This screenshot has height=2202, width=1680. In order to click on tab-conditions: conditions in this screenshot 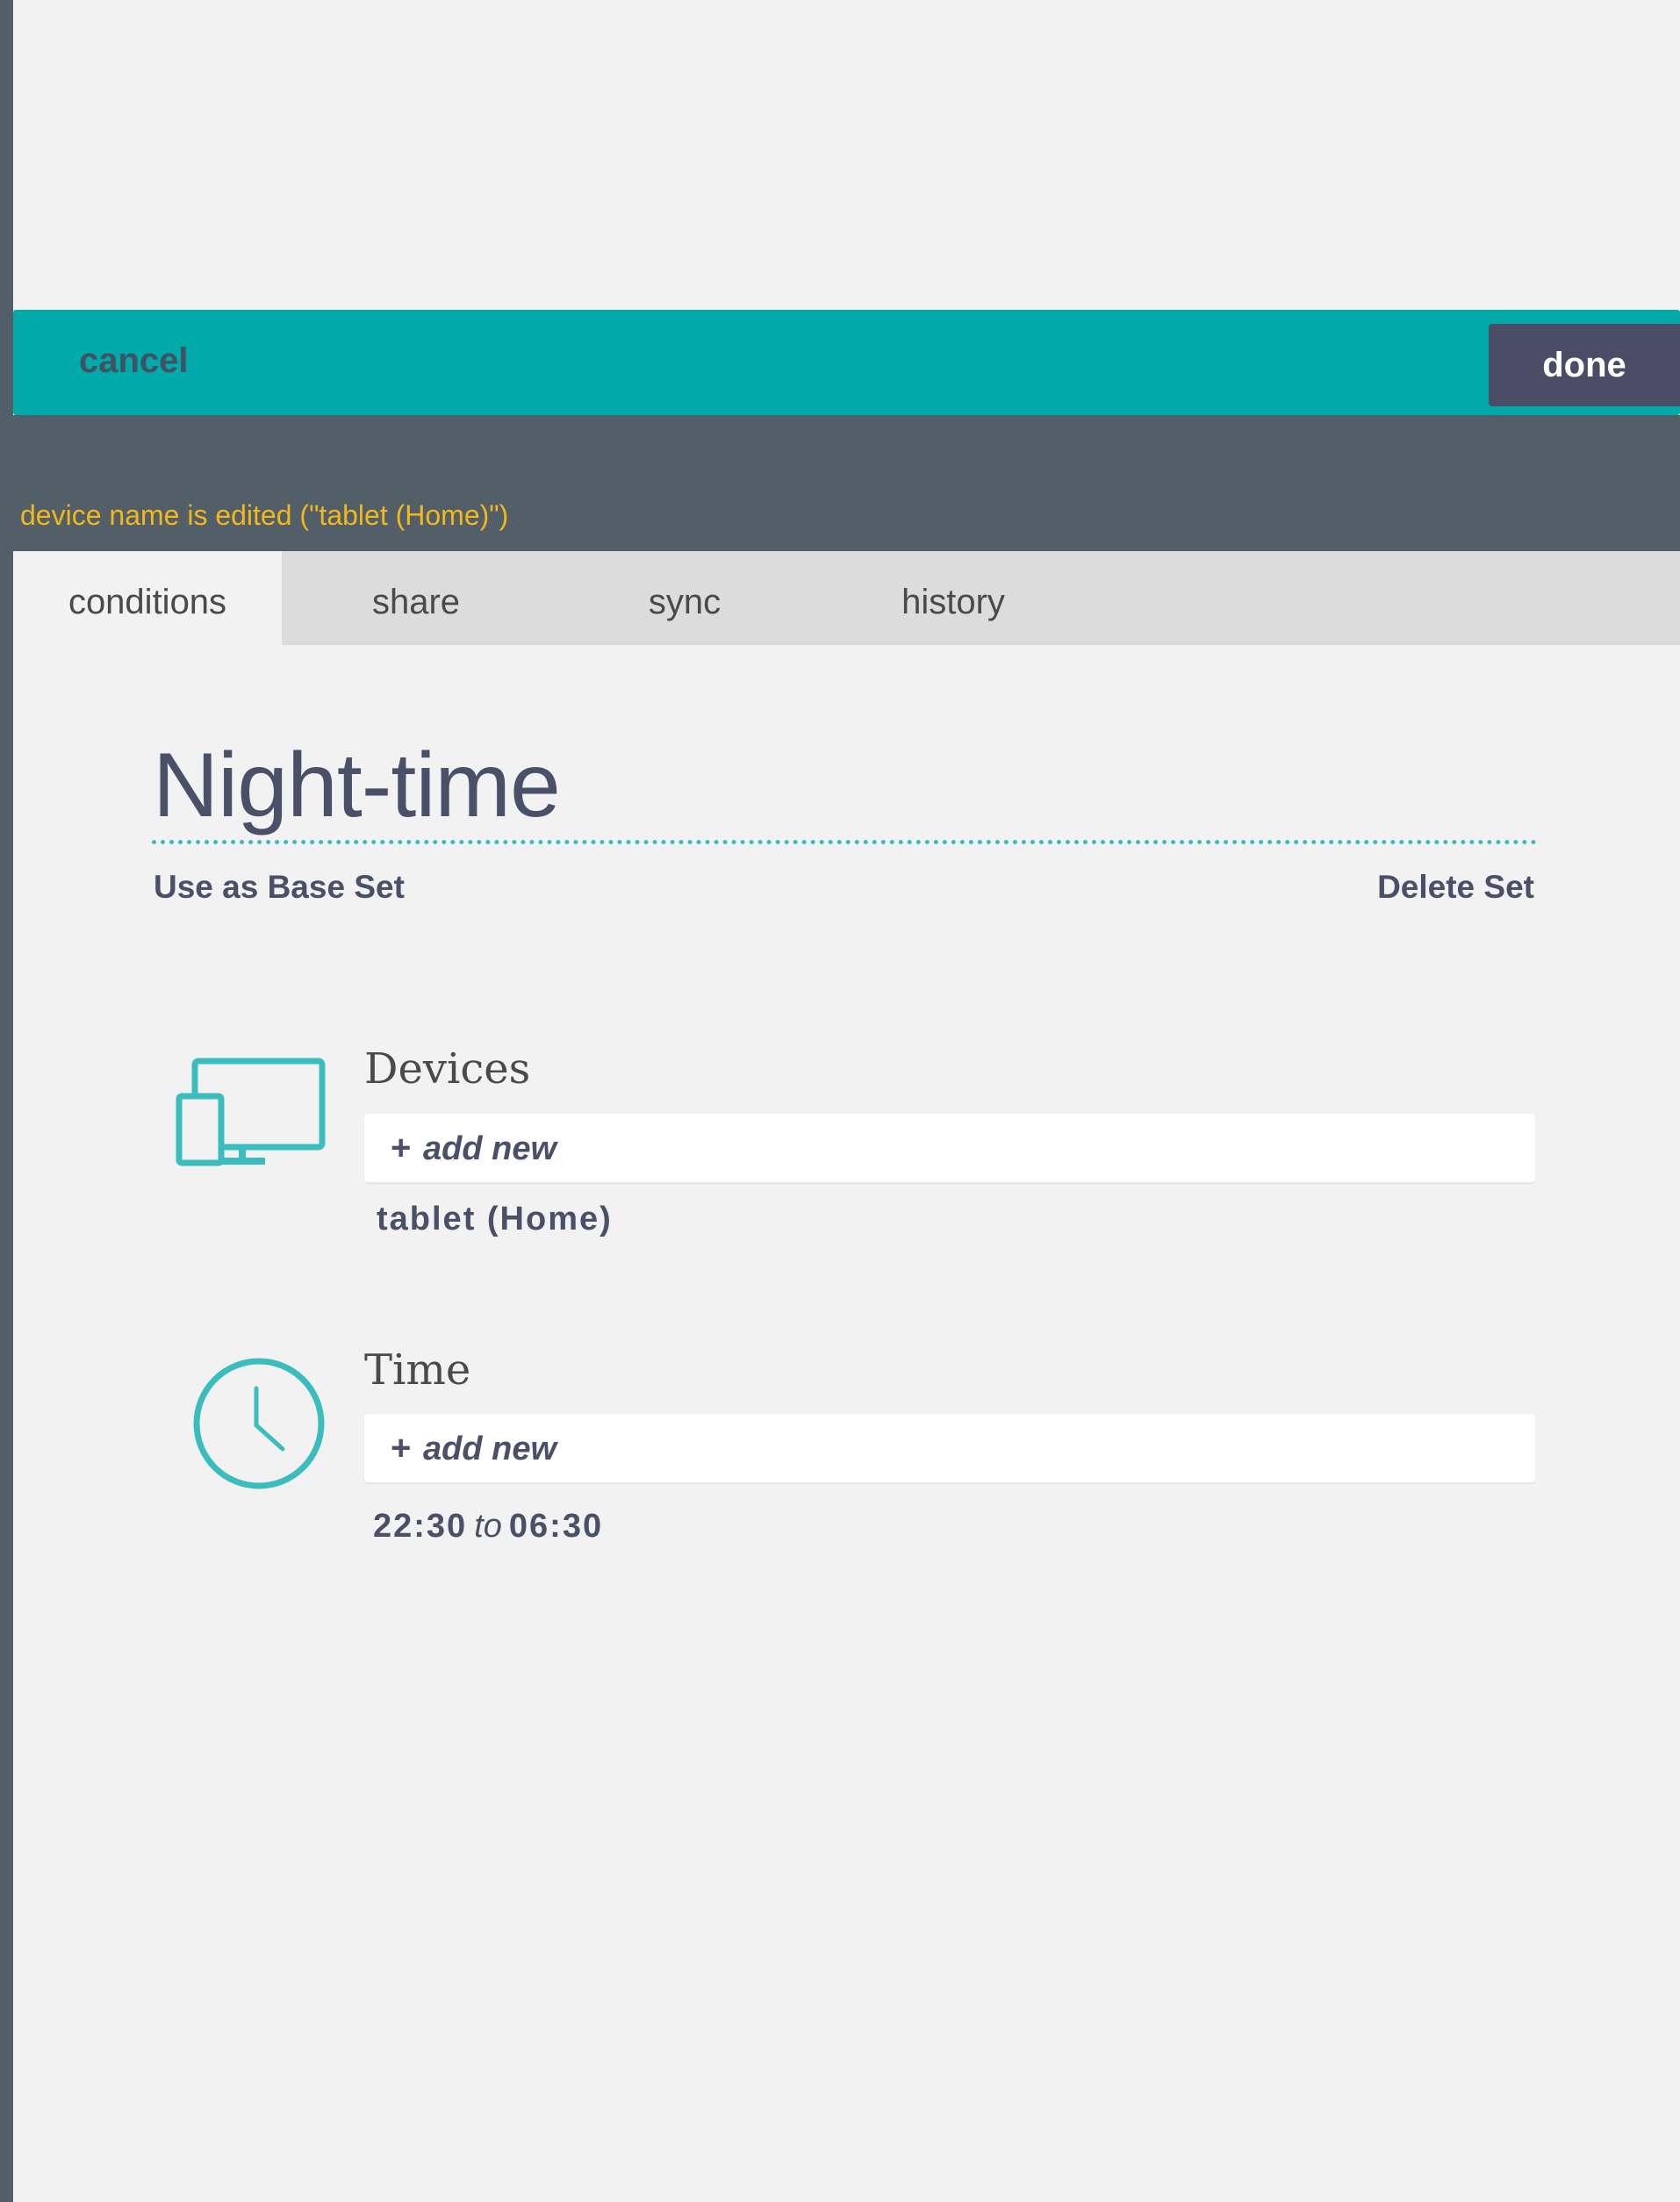, I will do `click(147, 598)`.